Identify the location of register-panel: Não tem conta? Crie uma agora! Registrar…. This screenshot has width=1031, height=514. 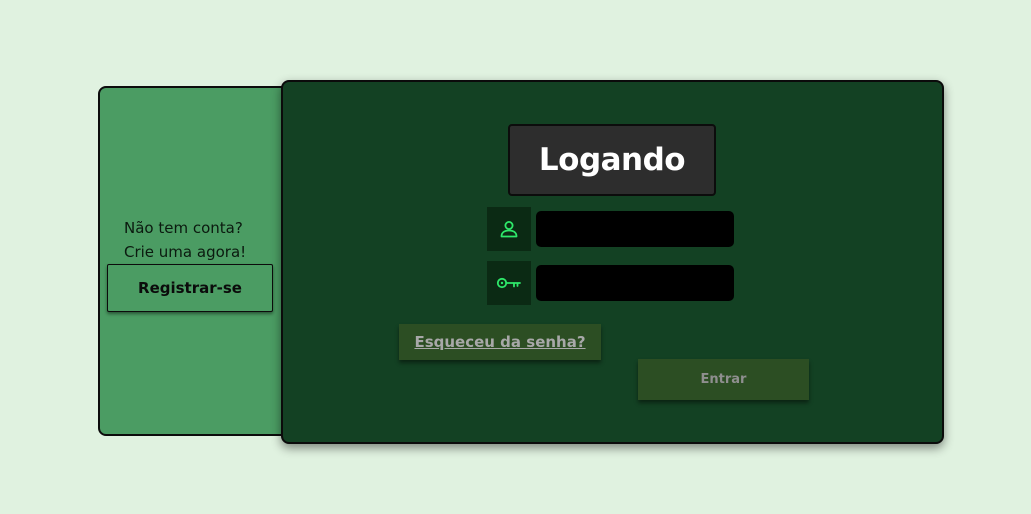
(198, 261).